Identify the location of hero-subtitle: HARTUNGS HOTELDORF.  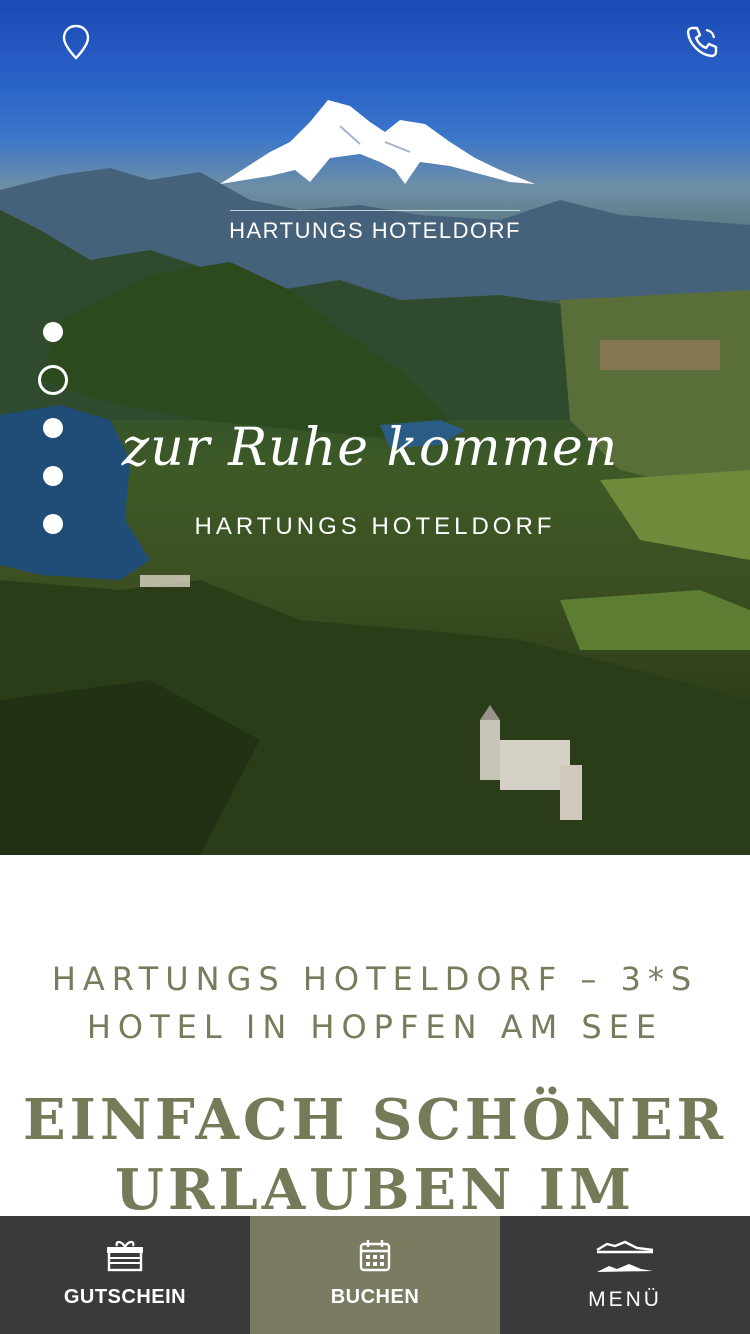
(375, 526).